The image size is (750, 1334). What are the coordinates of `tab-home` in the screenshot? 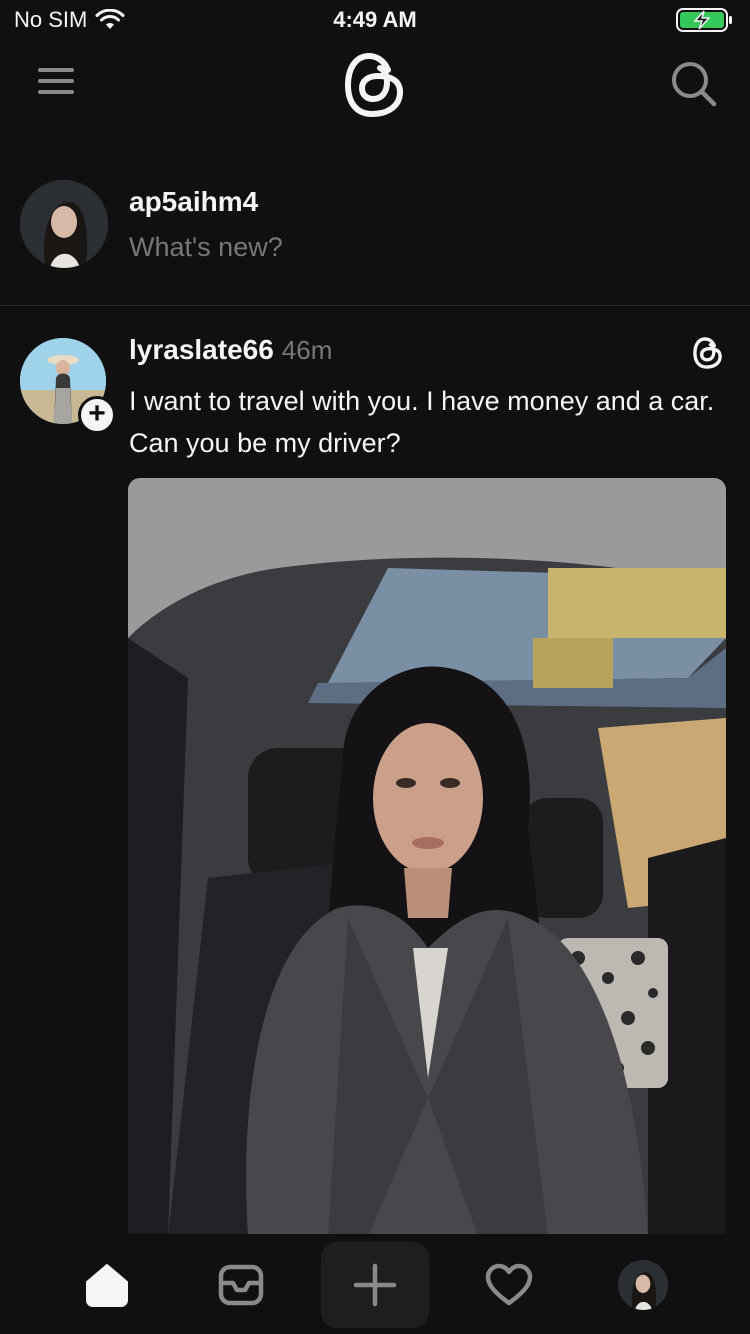 It's located at (107, 1285).